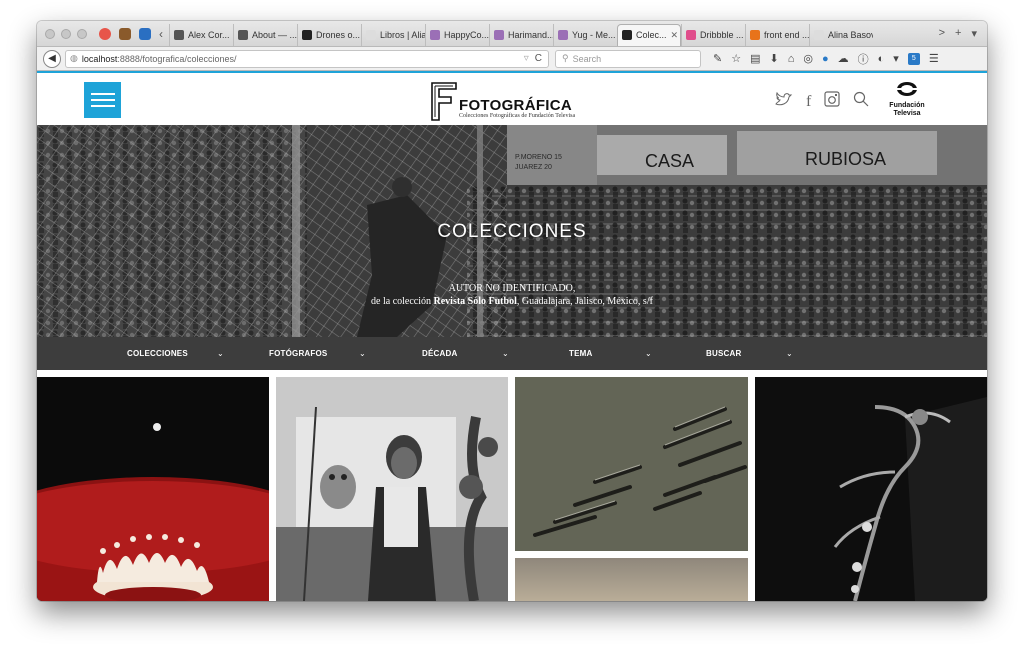 The image size is (1024, 653). What do you see at coordinates (153, 489) in the screenshot?
I see `gallery-tile-milk-crown` at bounding box center [153, 489].